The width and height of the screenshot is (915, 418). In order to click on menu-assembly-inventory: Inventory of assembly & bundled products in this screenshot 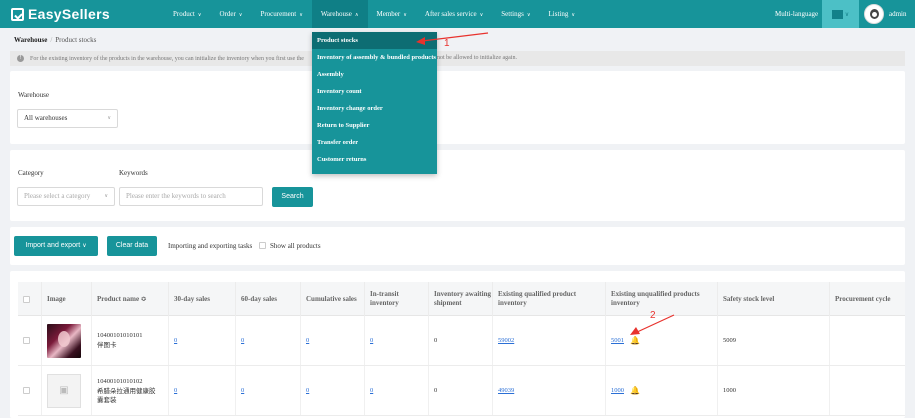, I will do `click(374, 57)`.